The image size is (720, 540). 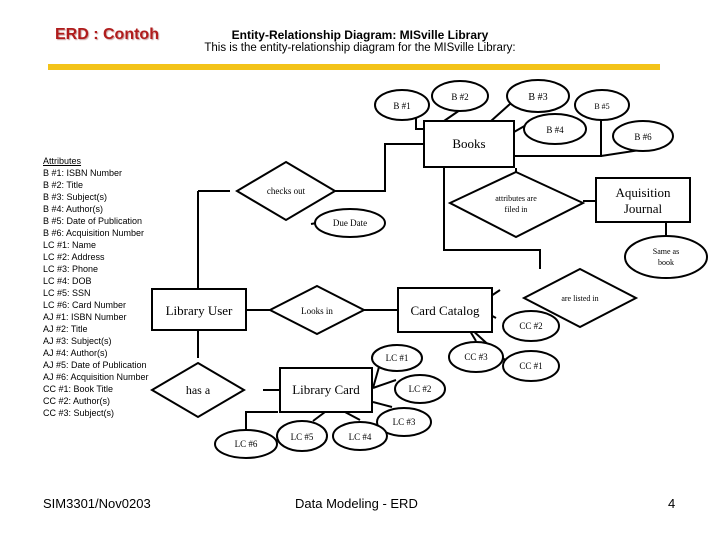 I want to click on attr-b5: B #5, so click(x=602, y=105).